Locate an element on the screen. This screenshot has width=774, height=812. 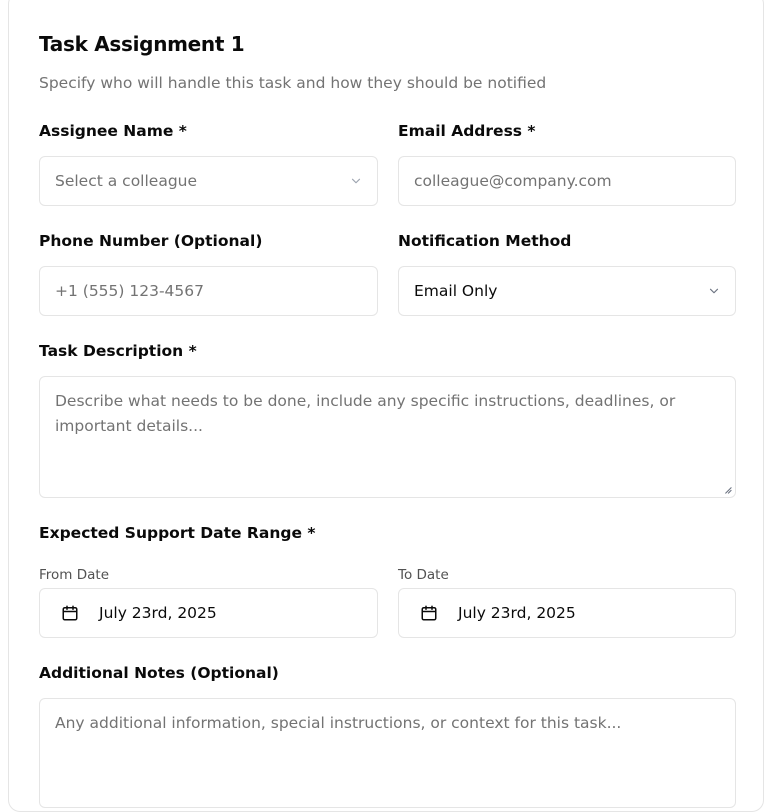
resize-handle-icon is located at coordinates (727, 489).